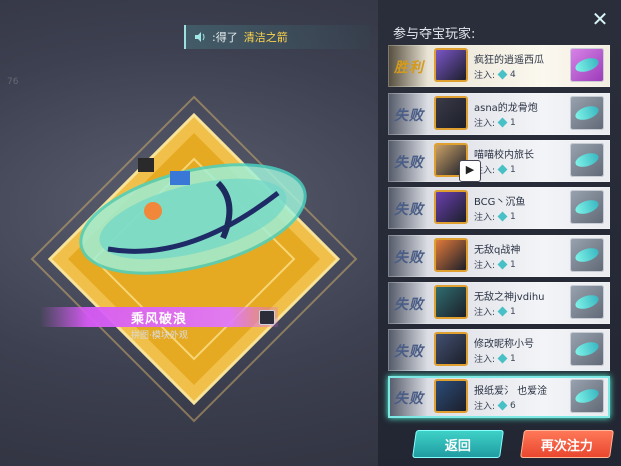 The height and width of the screenshot is (466, 621). I want to click on bet-again-button: 再次注力, so click(567, 444).